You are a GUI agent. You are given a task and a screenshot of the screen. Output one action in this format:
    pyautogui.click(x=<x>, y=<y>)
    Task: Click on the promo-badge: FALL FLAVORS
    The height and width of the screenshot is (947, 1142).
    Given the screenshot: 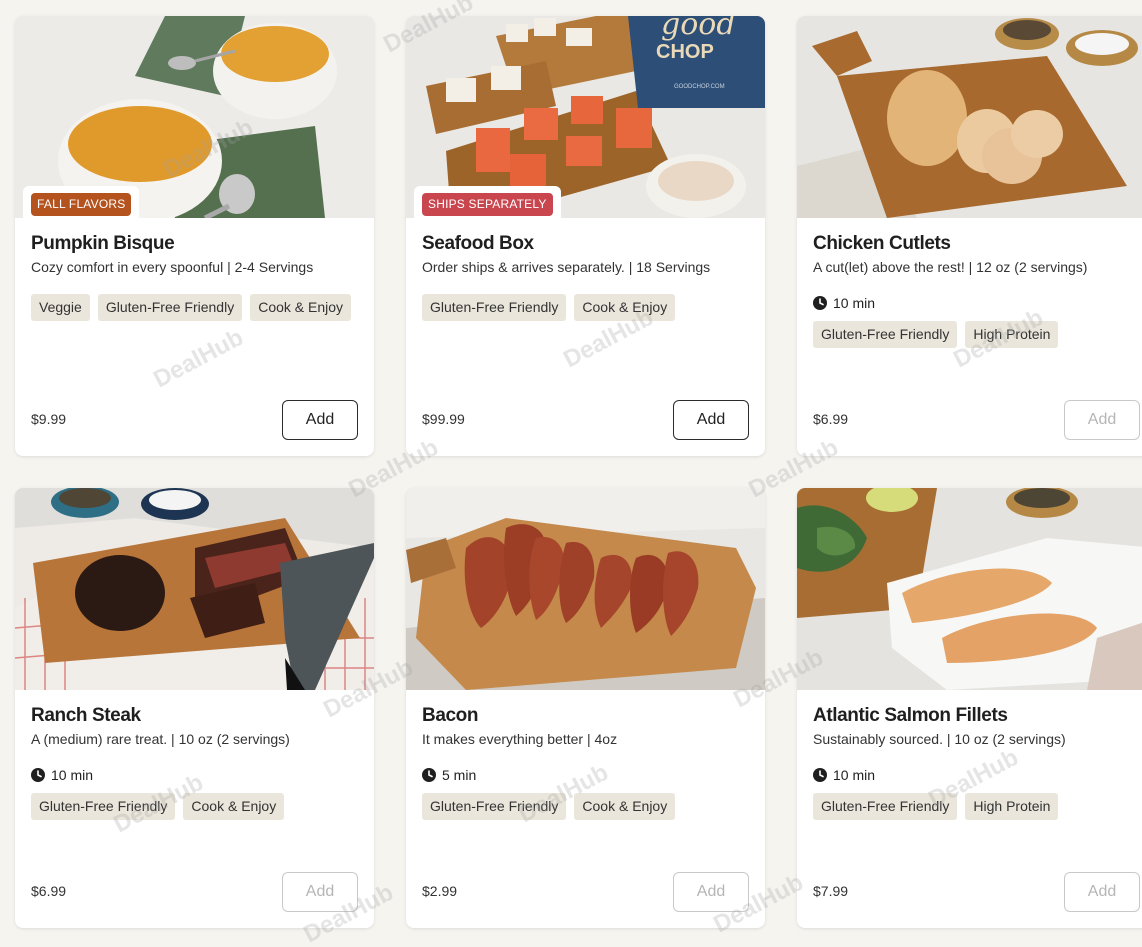 What is the action you would take?
    pyautogui.click(x=81, y=204)
    